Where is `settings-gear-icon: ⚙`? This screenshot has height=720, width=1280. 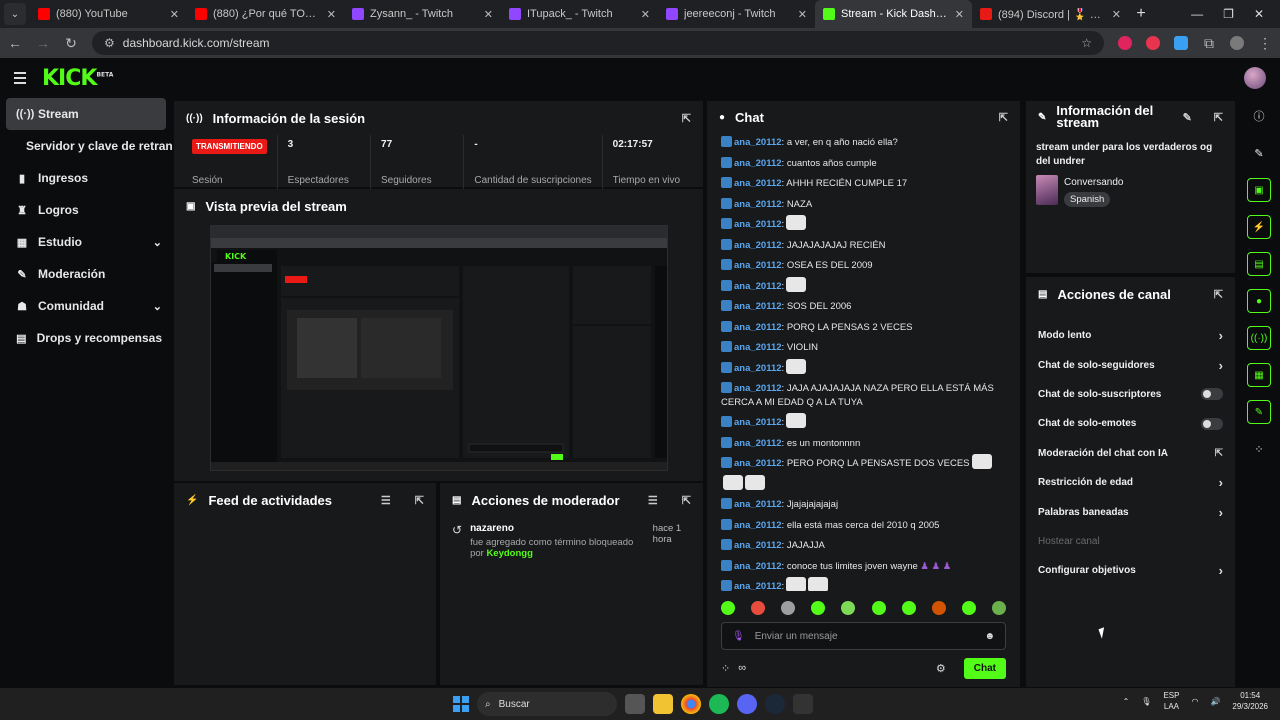
settings-gear-icon: ⚙ is located at coordinates (941, 668).